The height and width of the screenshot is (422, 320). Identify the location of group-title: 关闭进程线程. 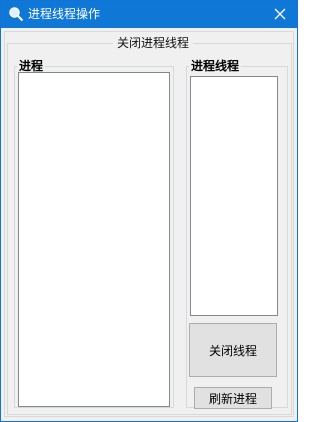
(153, 43).